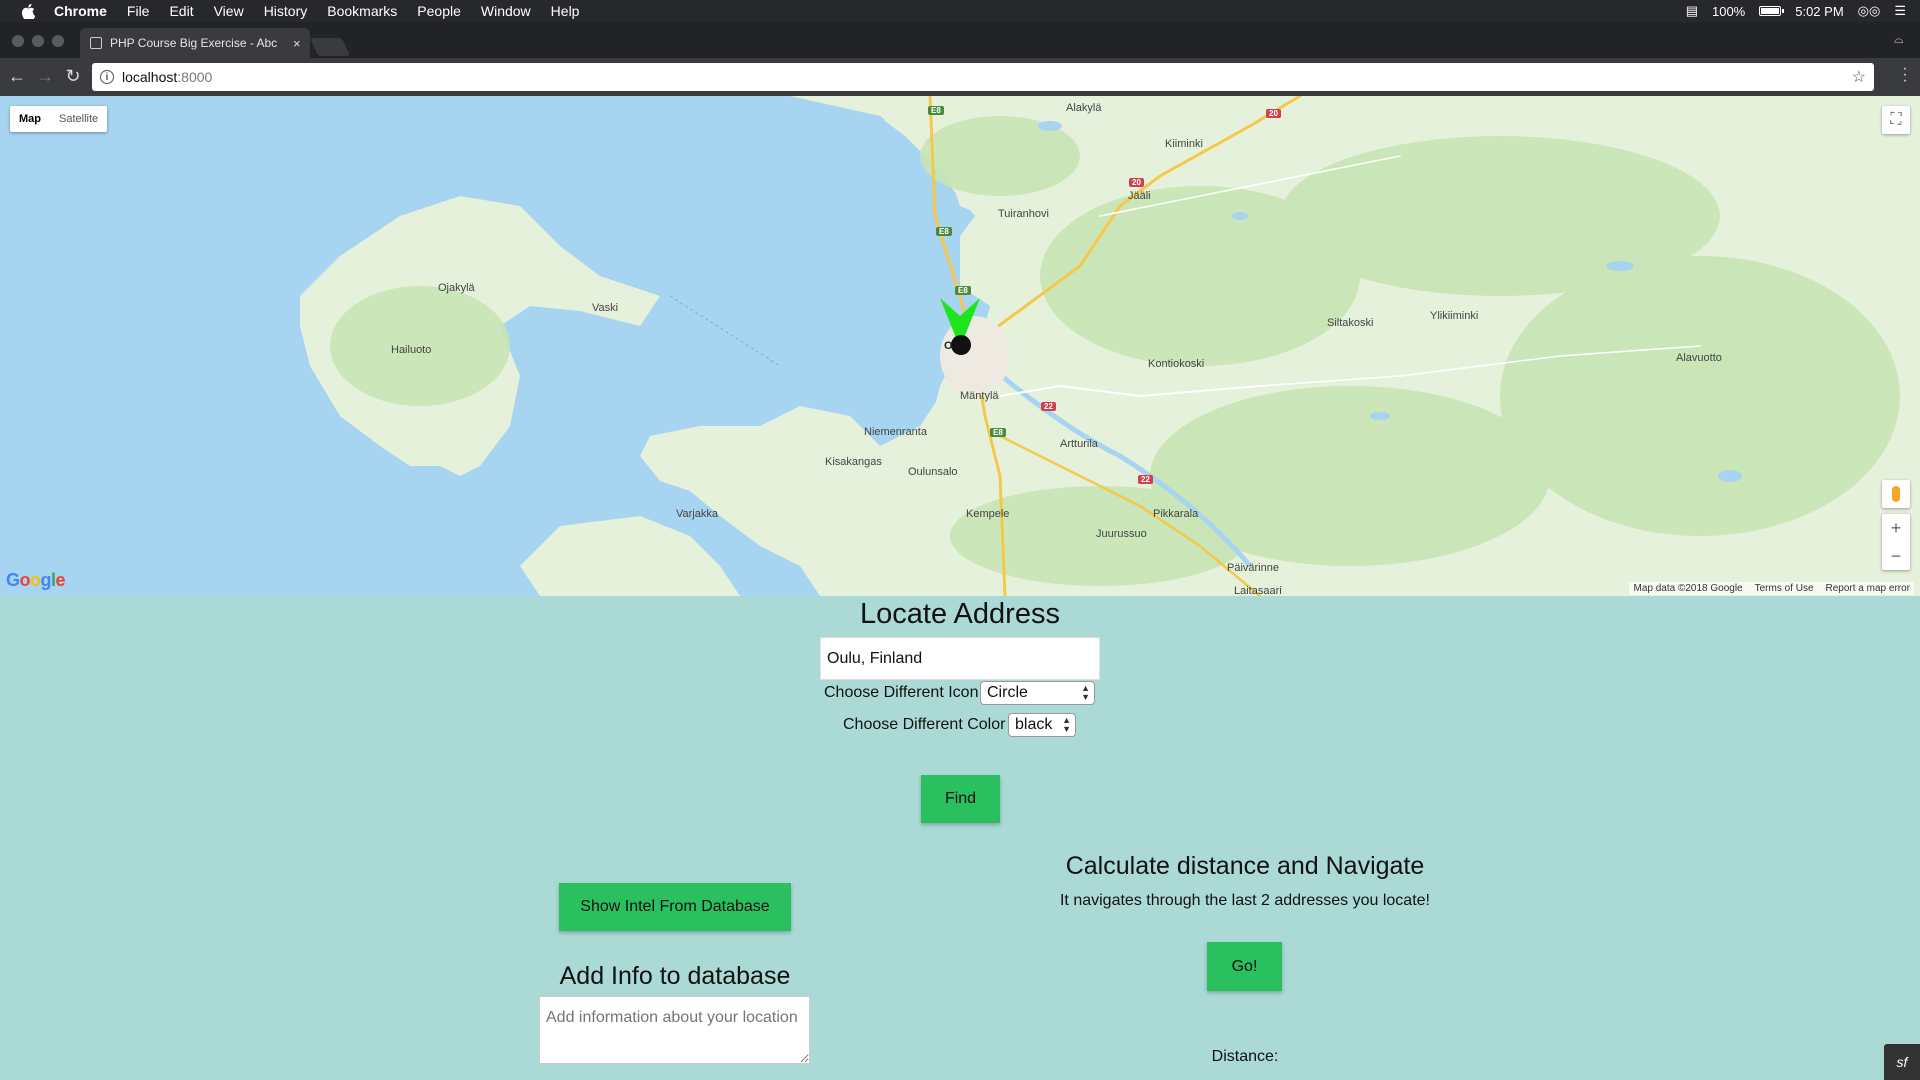 This screenshot has height=1080, width=1920. Describe the element at coordinates (46, 580) in the screenshot. I see `logo-letter: g` at that location.